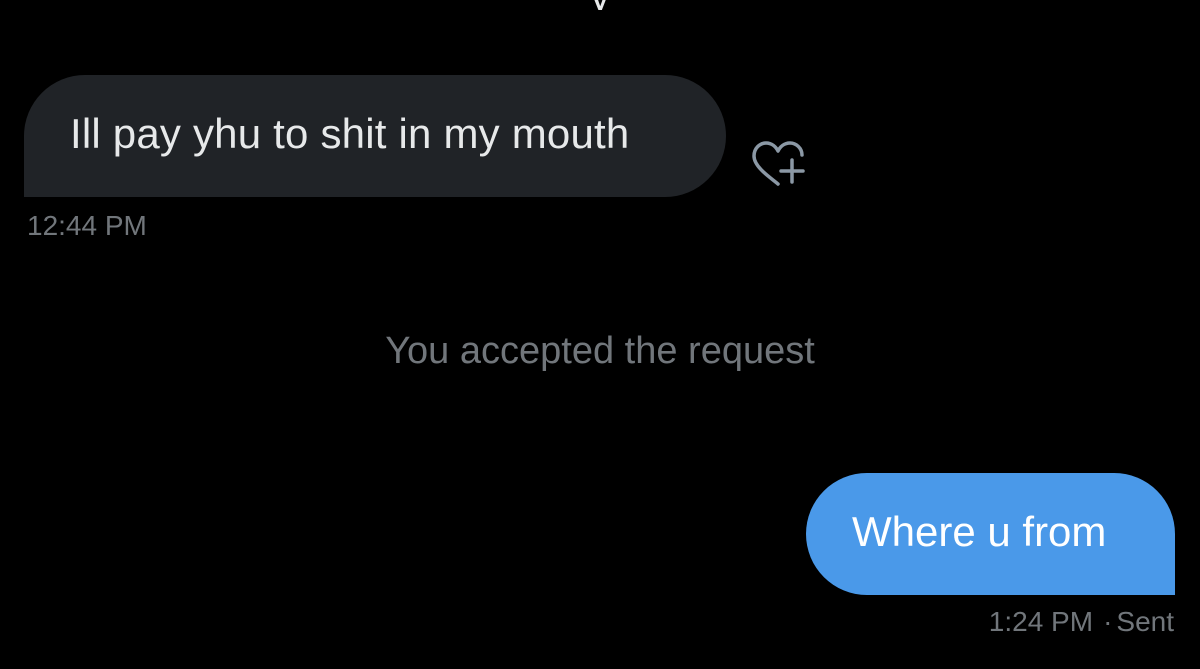 The width and height of the screenshot is (1200, 669). I want to click on heart-plus-icon, so click(778, 163).